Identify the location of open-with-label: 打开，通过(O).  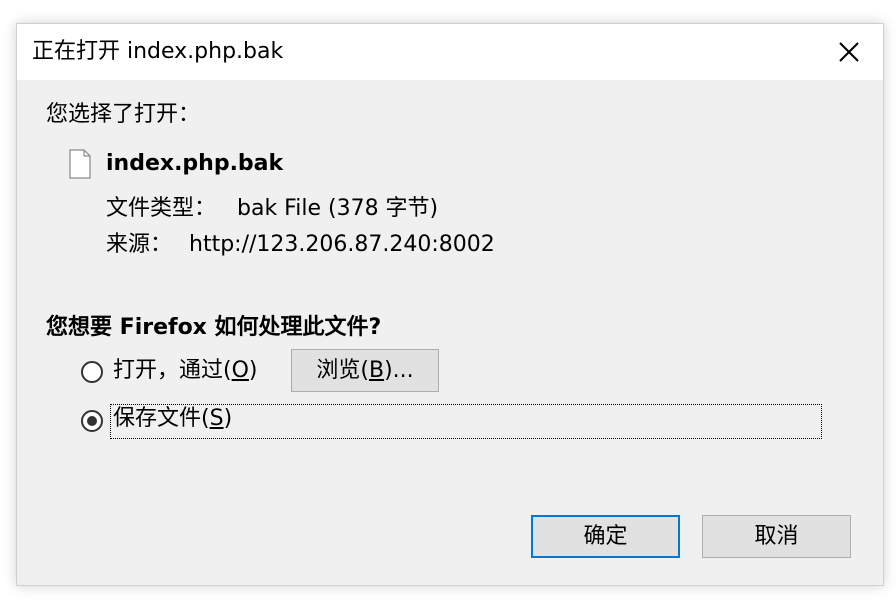
(185, 371).